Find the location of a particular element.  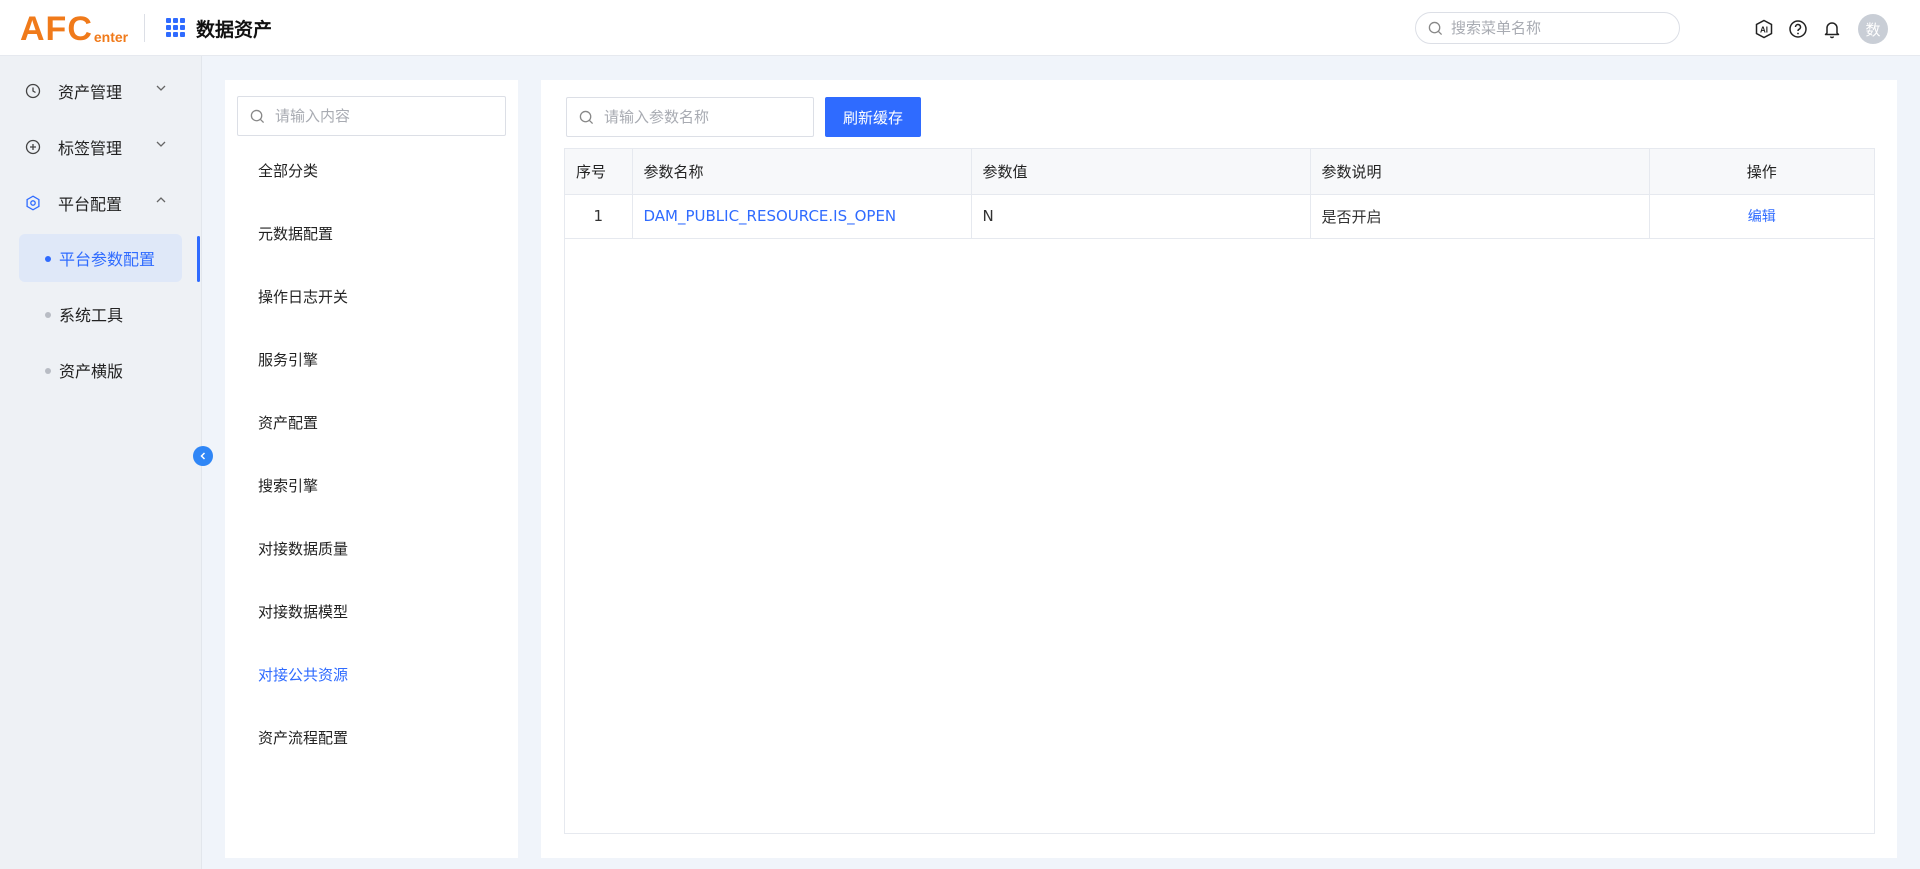

sidebar-group-platform-config: 平台配置 is located at coordinates (101, 203).